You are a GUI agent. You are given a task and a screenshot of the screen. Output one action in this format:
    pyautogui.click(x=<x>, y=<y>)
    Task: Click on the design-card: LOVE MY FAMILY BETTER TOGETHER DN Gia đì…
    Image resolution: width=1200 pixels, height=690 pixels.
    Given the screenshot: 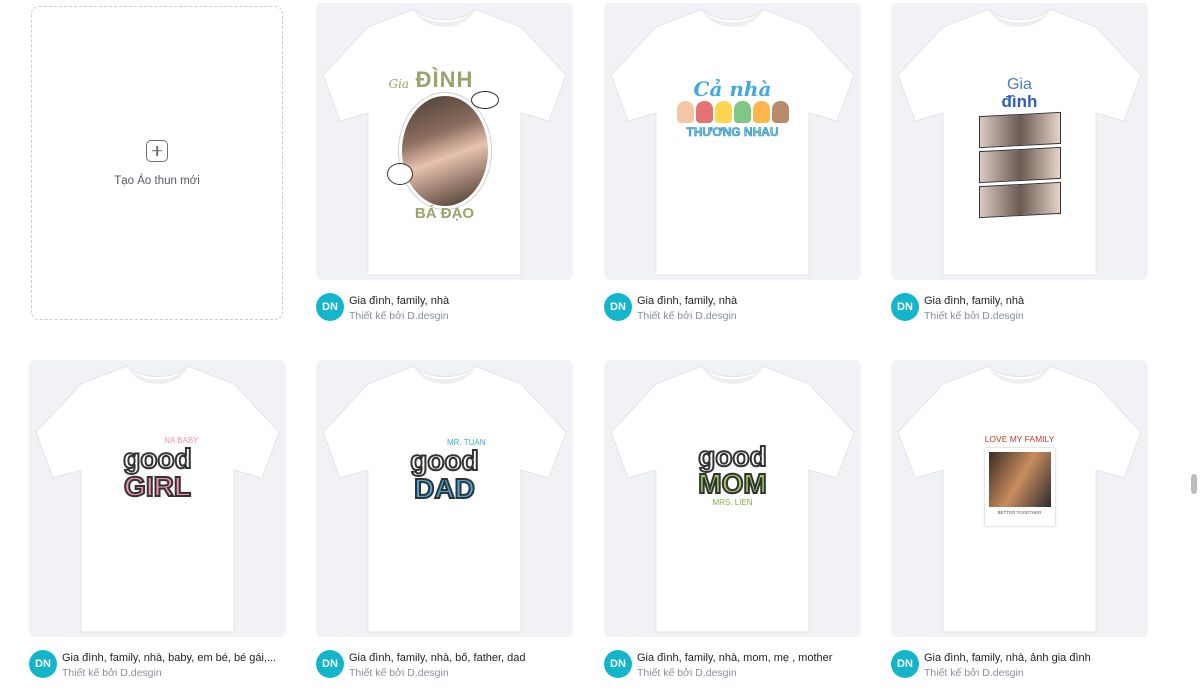 What is the action you would take?
    pyautogui.click(x=1019, y=525)
    